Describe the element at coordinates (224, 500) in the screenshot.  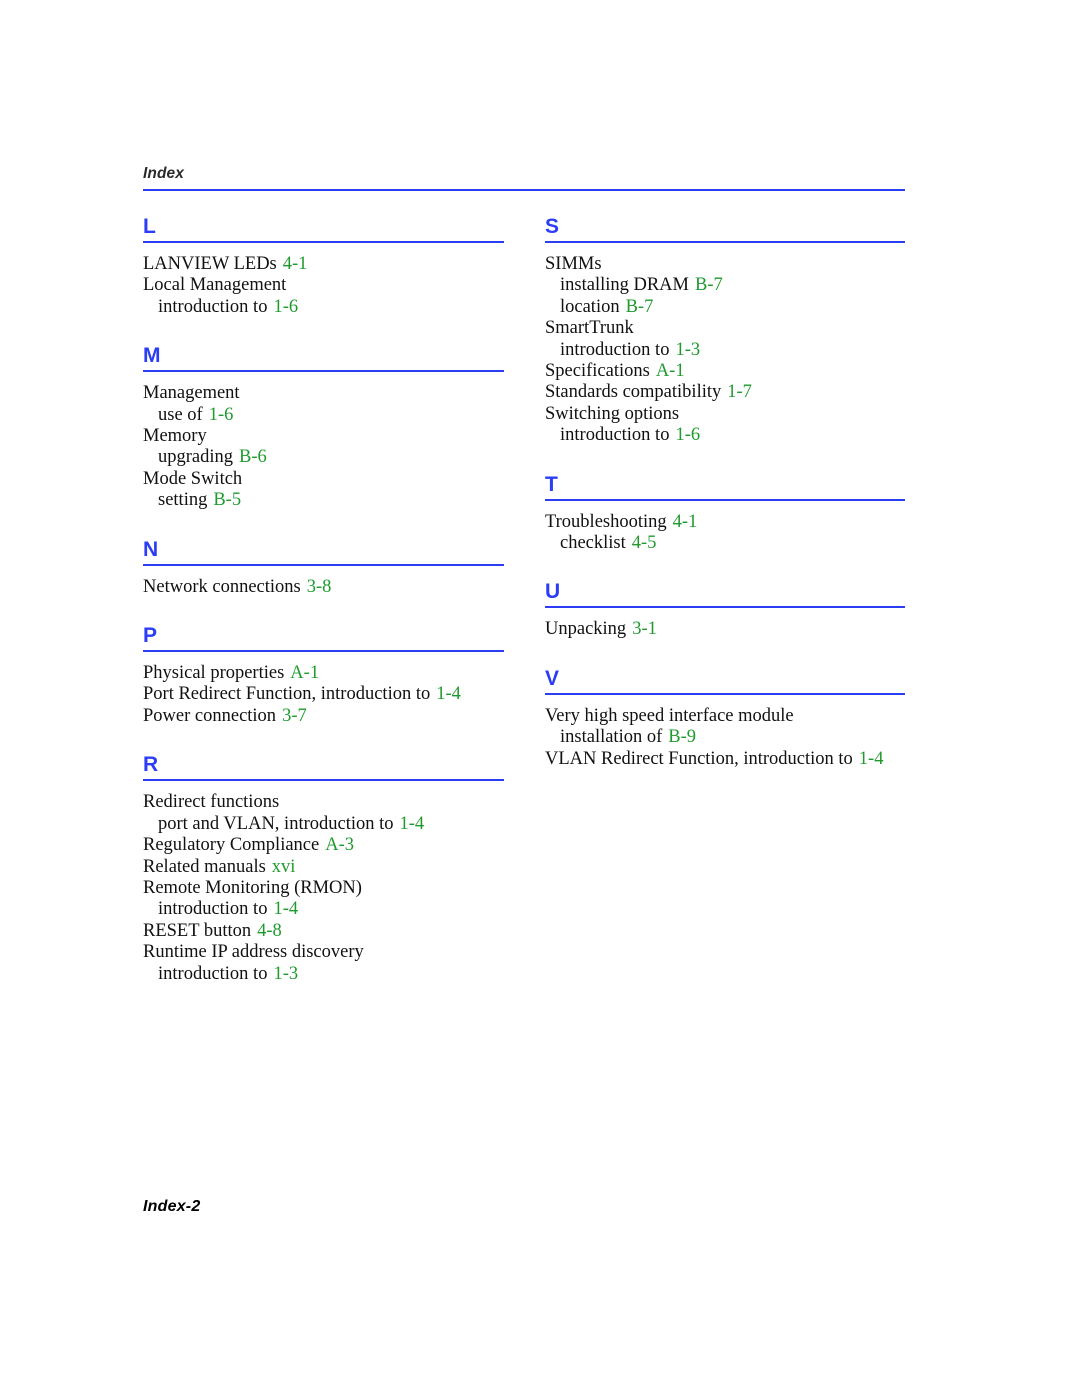
I see `index-entry-page-number: B-5` at that location.